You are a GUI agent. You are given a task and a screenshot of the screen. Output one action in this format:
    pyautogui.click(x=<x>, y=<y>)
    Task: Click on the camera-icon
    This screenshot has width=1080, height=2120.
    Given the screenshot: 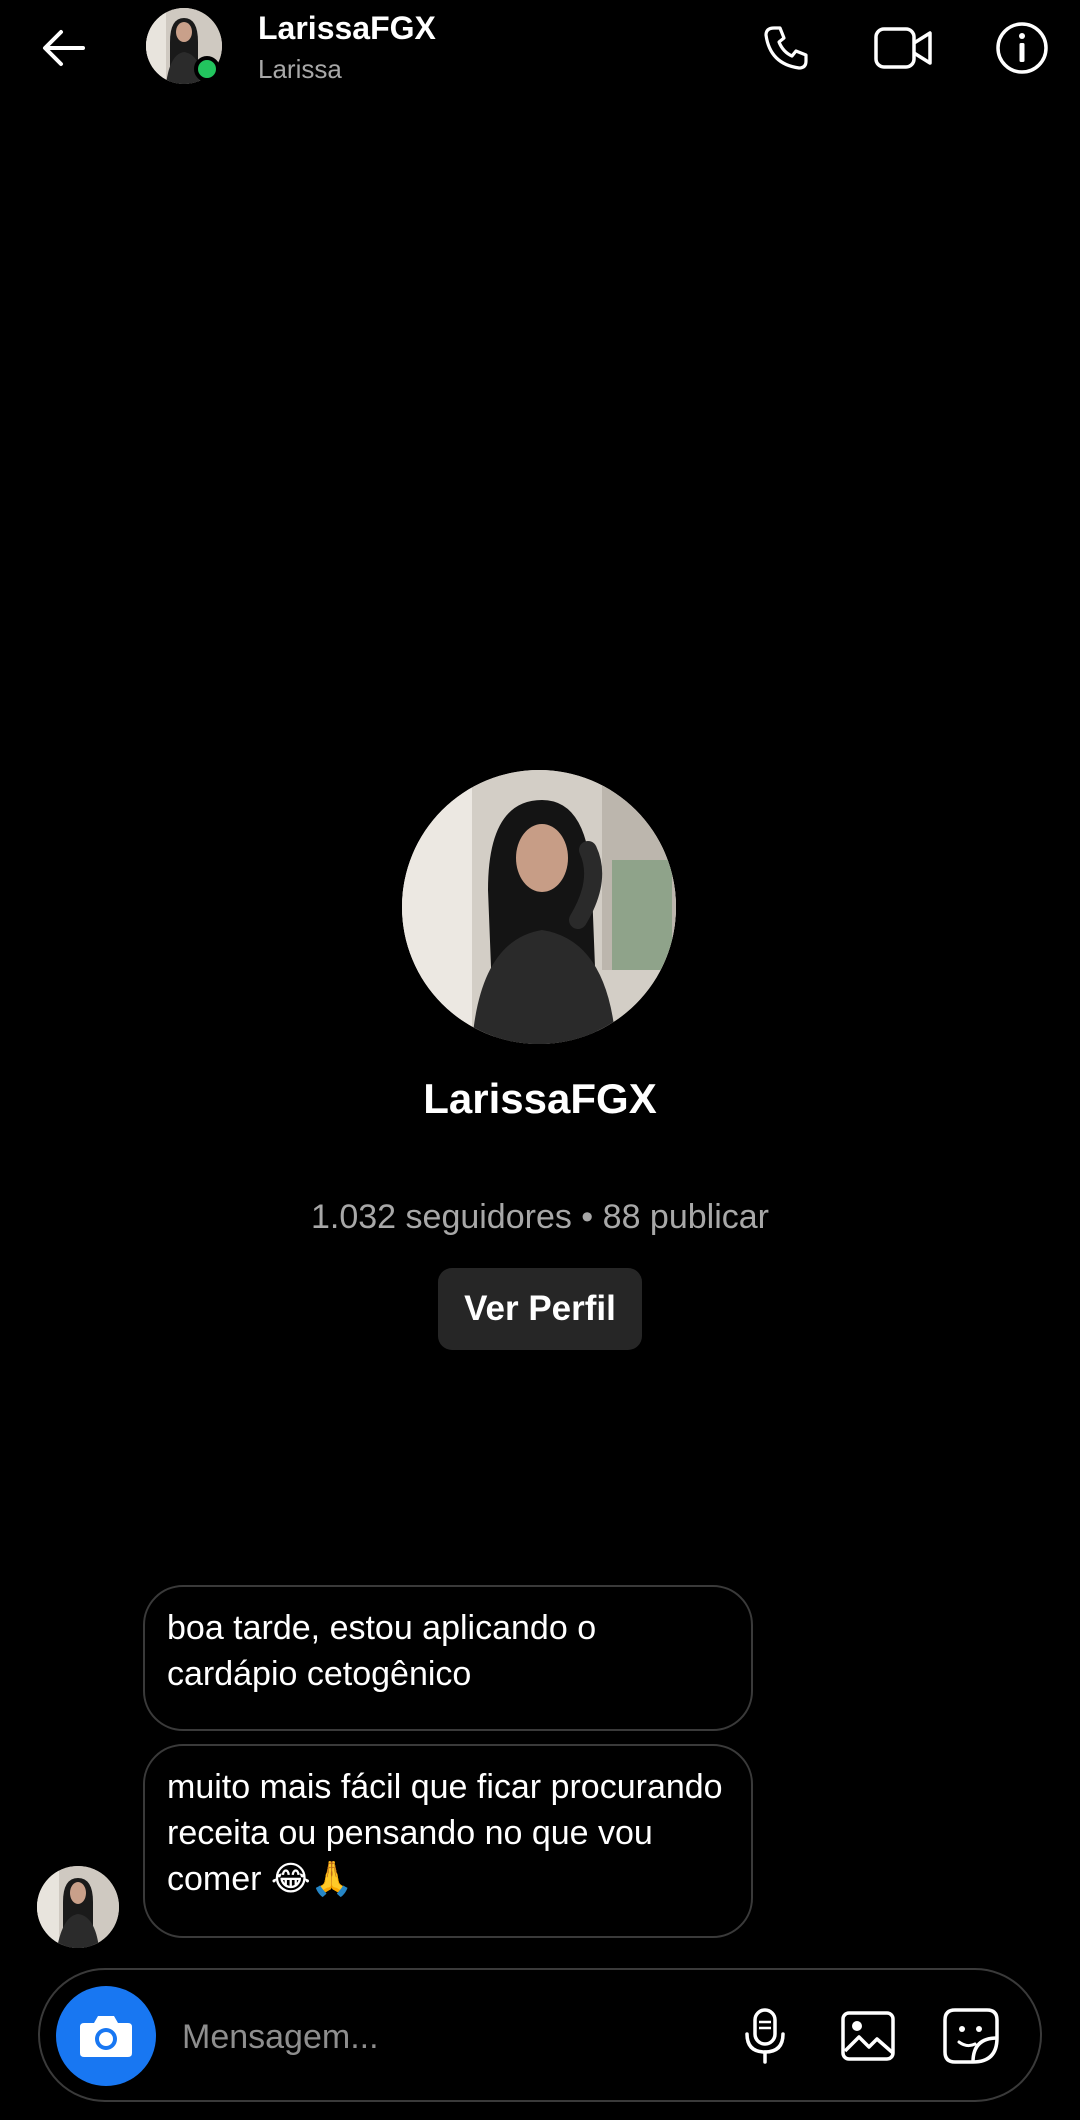 What is the action you would take?
    pyautogui.click(x=106, y=2036)
    